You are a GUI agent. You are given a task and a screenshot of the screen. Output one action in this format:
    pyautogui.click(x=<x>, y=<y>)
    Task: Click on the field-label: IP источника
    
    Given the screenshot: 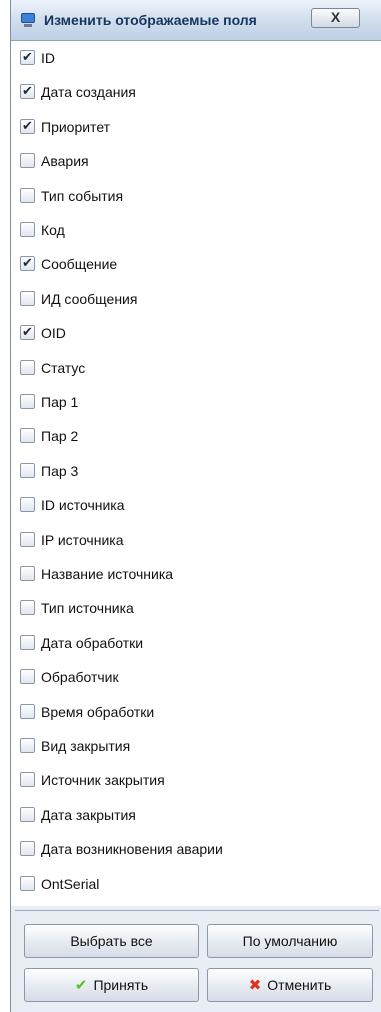 What is the action you would take?
    pyautogui.click(x=82, y=539)
    